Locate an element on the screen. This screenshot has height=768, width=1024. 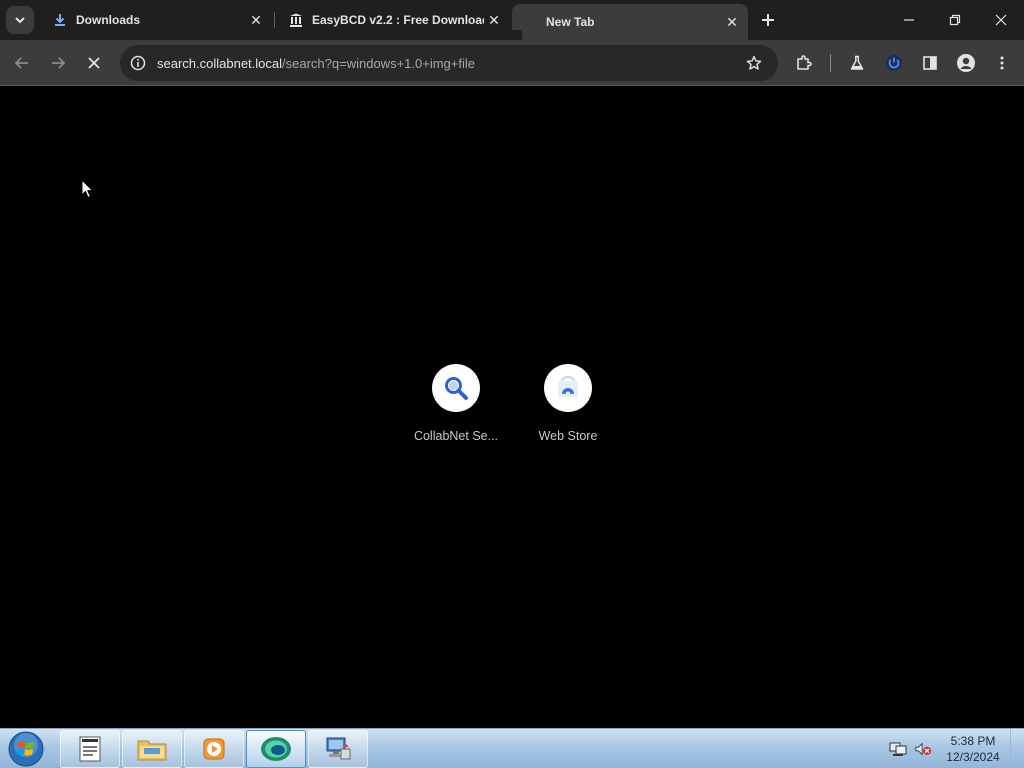
shortcut-web-store: Web Store is located at coordinates (568, 403).